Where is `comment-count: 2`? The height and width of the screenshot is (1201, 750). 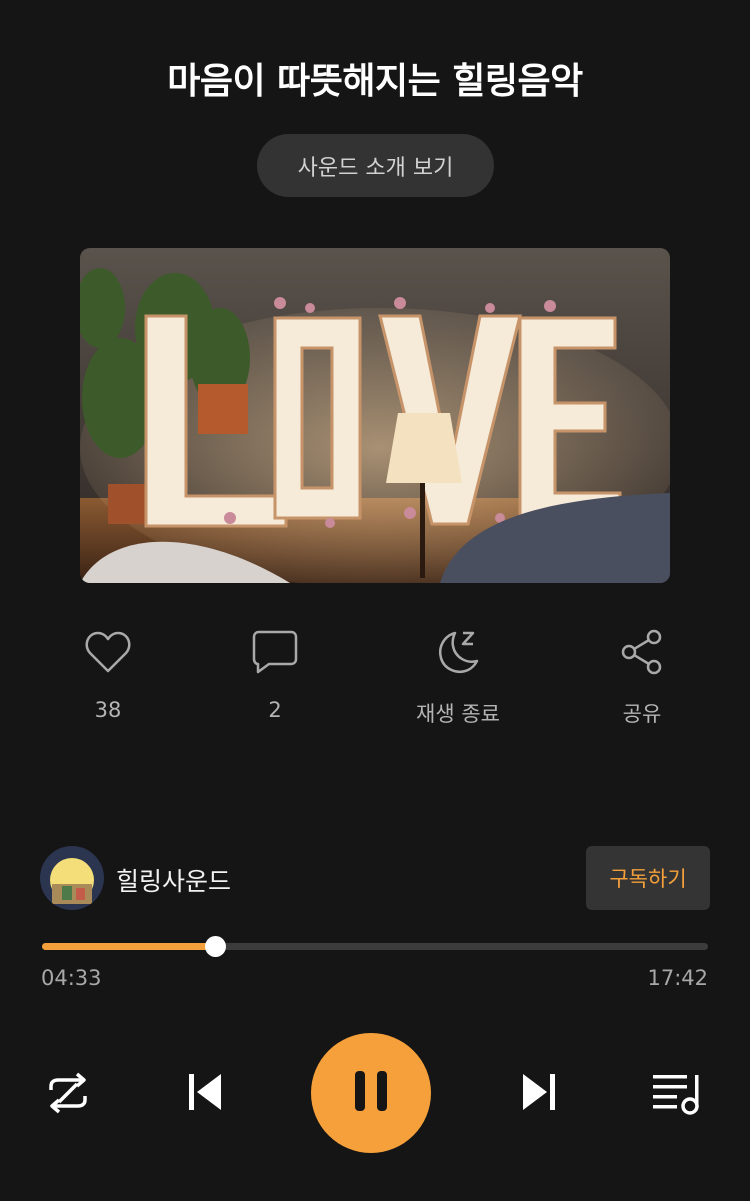 comment-count: 2 is located at coordinates (275, 710).